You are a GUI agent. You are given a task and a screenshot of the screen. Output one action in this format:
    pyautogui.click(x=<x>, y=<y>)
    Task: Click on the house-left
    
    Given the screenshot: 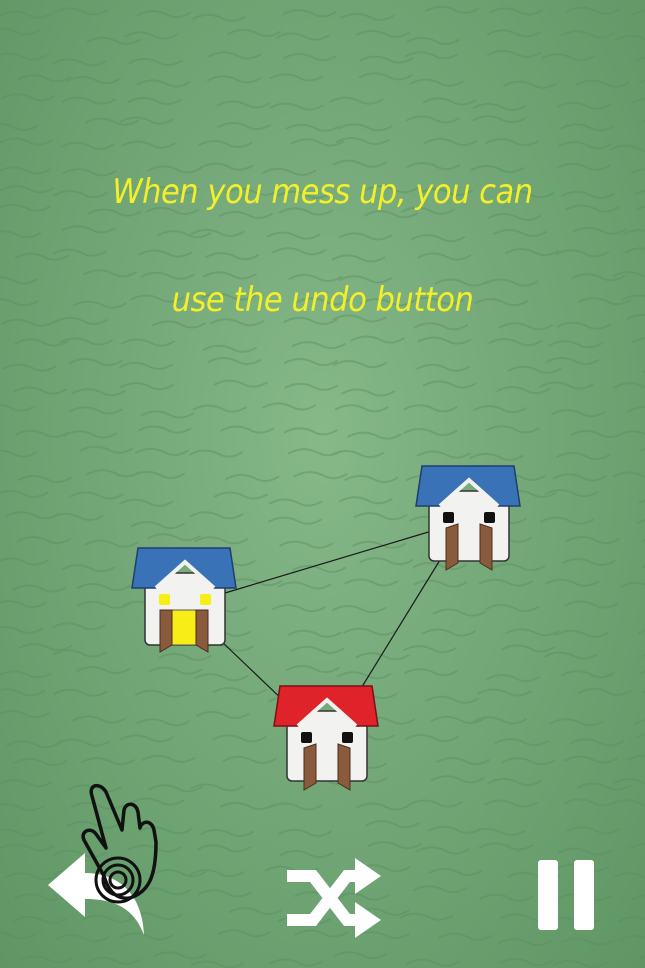 What is the action you would take?
    pyautogui.click(x=184, y=600)
    